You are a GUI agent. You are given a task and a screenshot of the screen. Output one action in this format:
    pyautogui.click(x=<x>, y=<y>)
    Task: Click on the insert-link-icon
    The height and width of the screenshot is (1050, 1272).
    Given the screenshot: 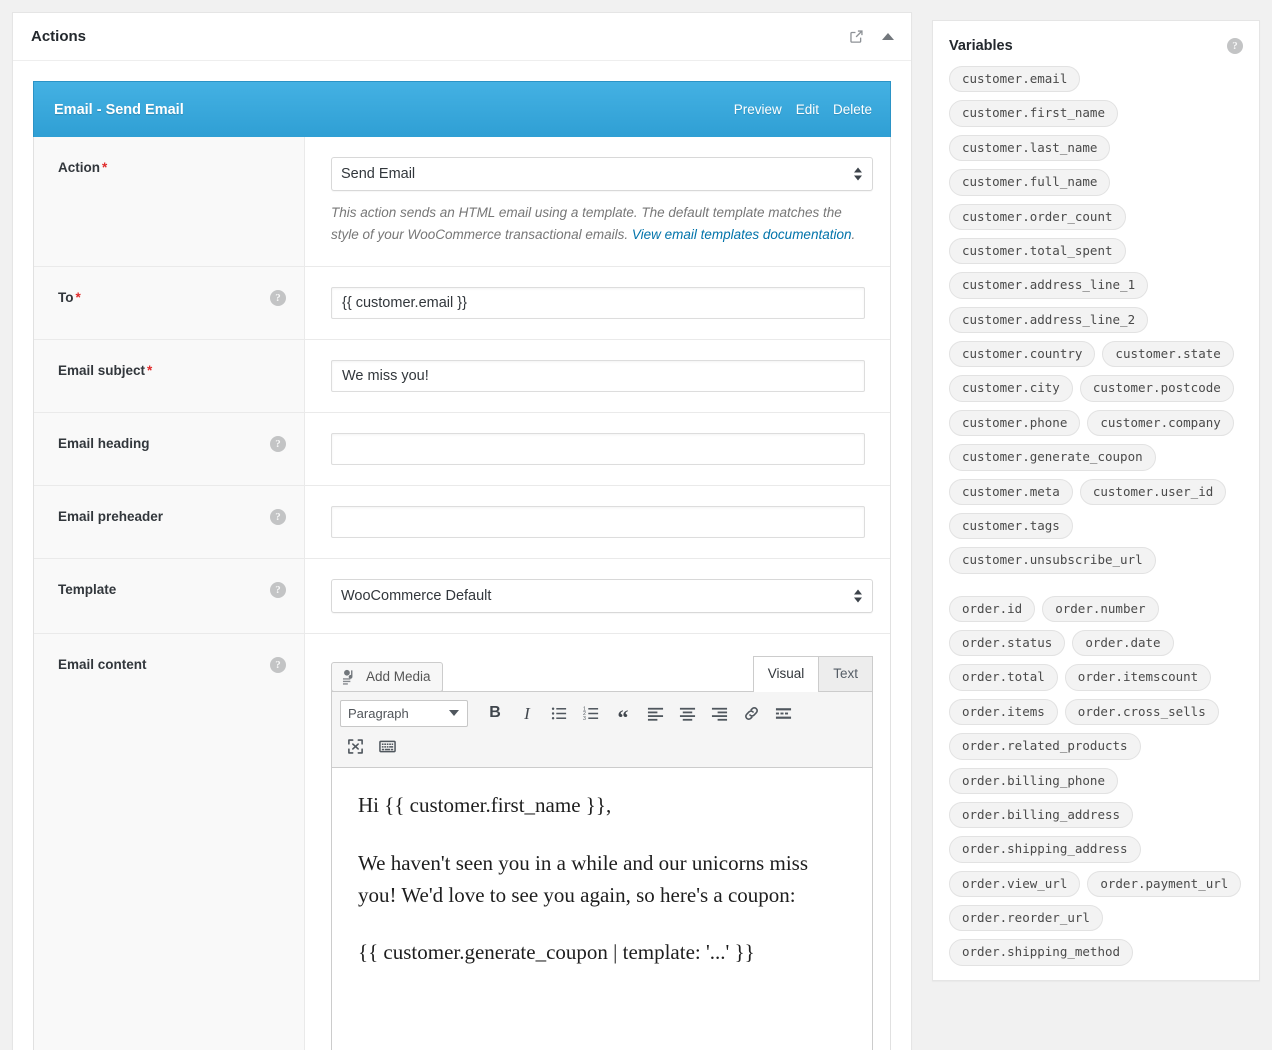 What is the action you would take?
    pyautogui.click(x=751, y=713)
    